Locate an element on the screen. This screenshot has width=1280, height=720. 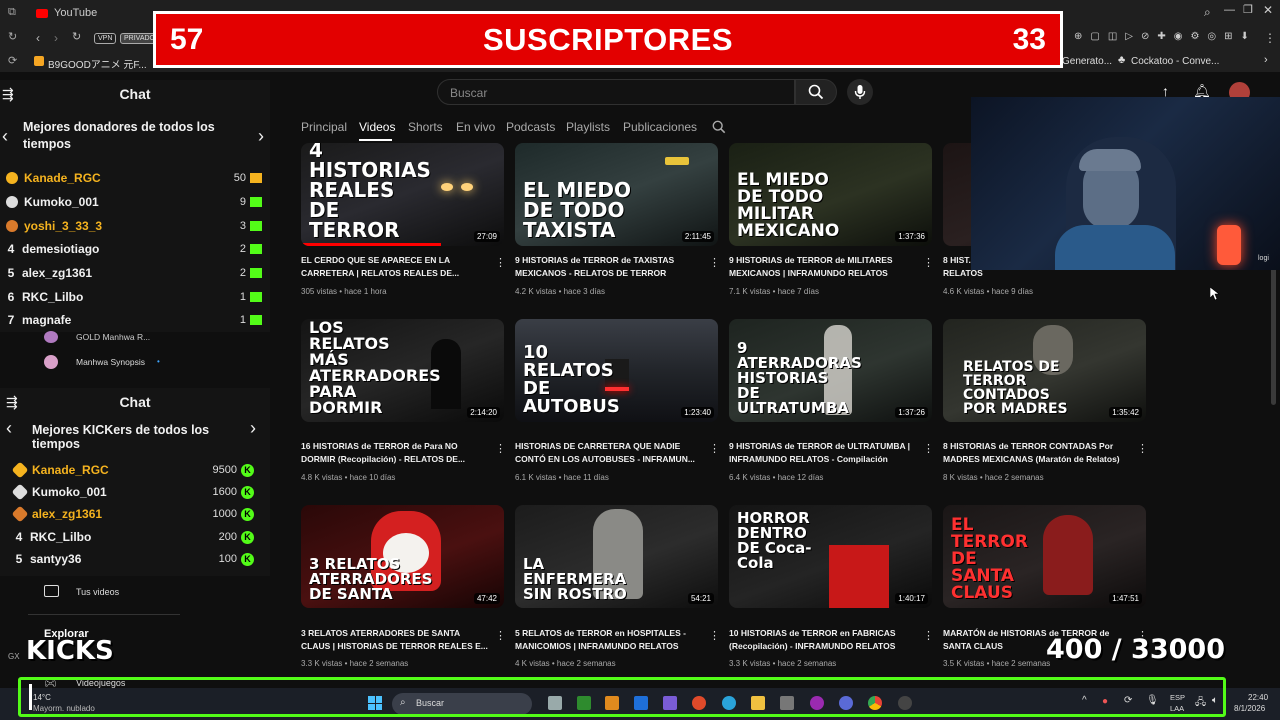
video-thumbnail: EL MIEDO DE TODO TAXISTA 2:11:45 is located at coordinates (616, 194).